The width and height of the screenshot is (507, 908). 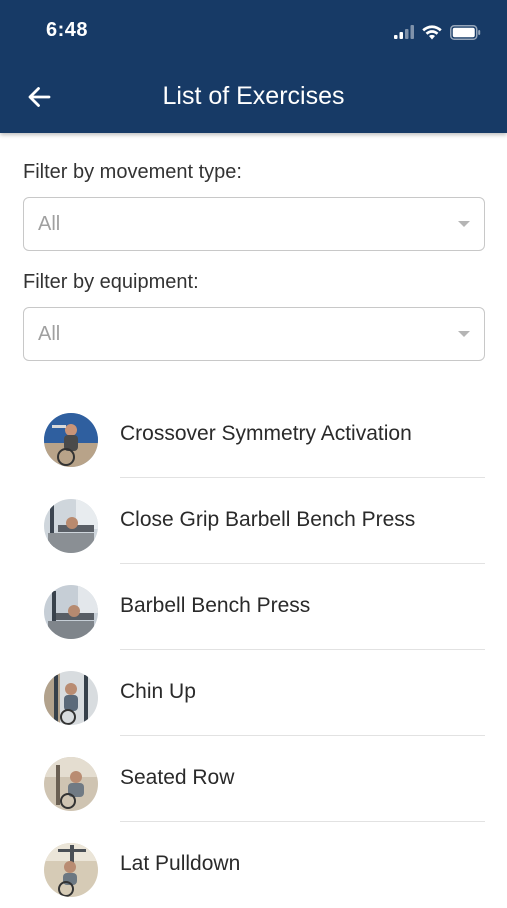 I want to click on exercise-name: Crossover Symmetry Activation, so click(x=266, y=433).